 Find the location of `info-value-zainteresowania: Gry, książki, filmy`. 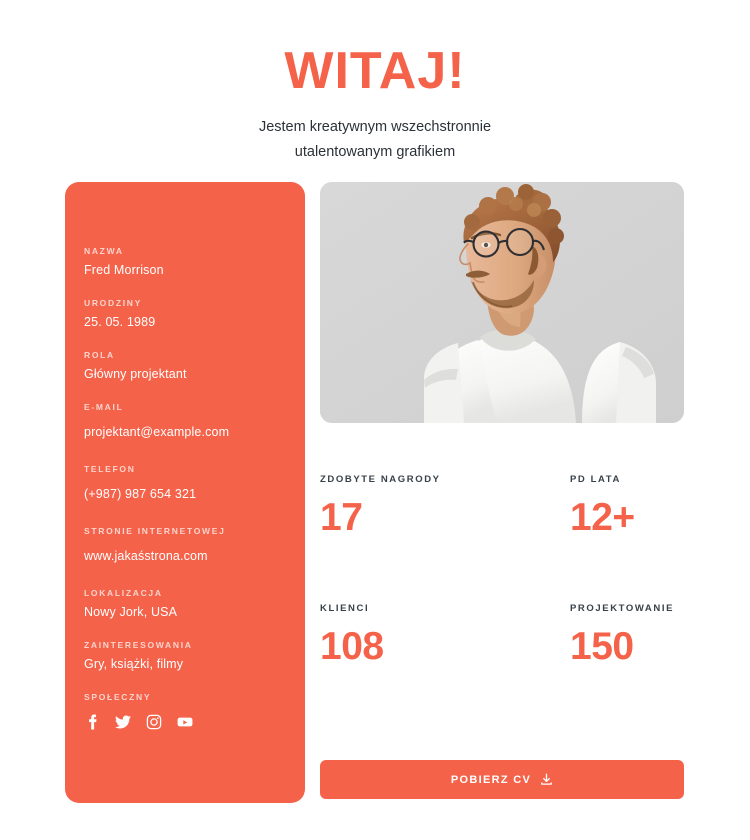

info-value-zainteresowania: Gry, książki, filmy is located at coordinates (134, 664).